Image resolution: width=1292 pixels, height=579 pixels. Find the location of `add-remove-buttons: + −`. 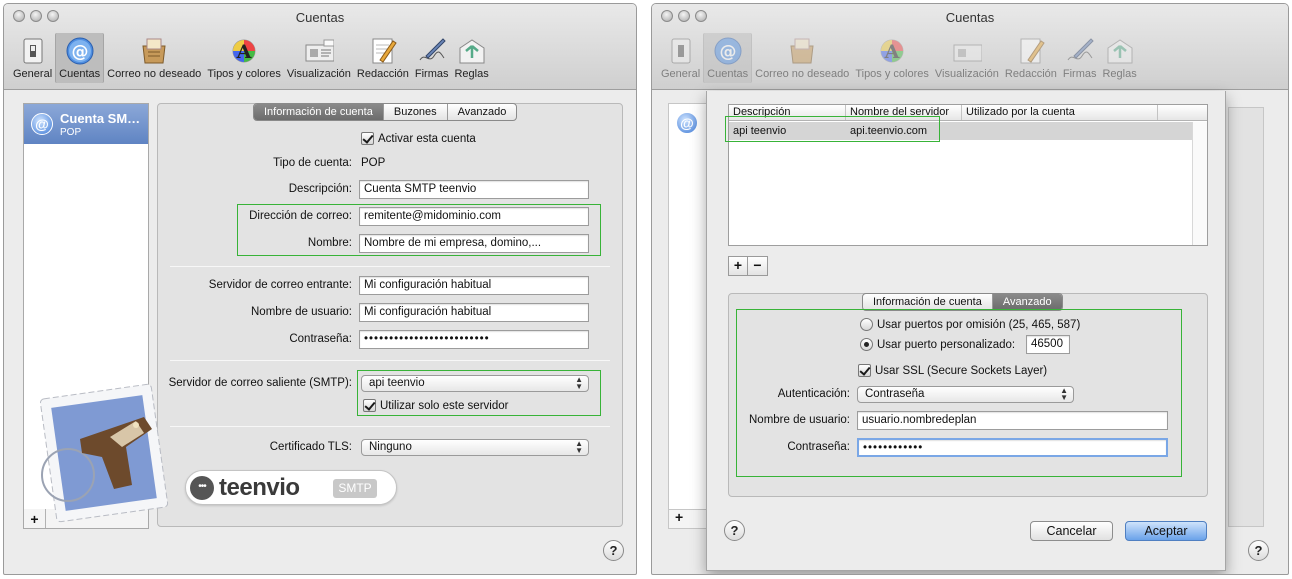

add-remove-buttons: + − is located at coordinates (748, 266).